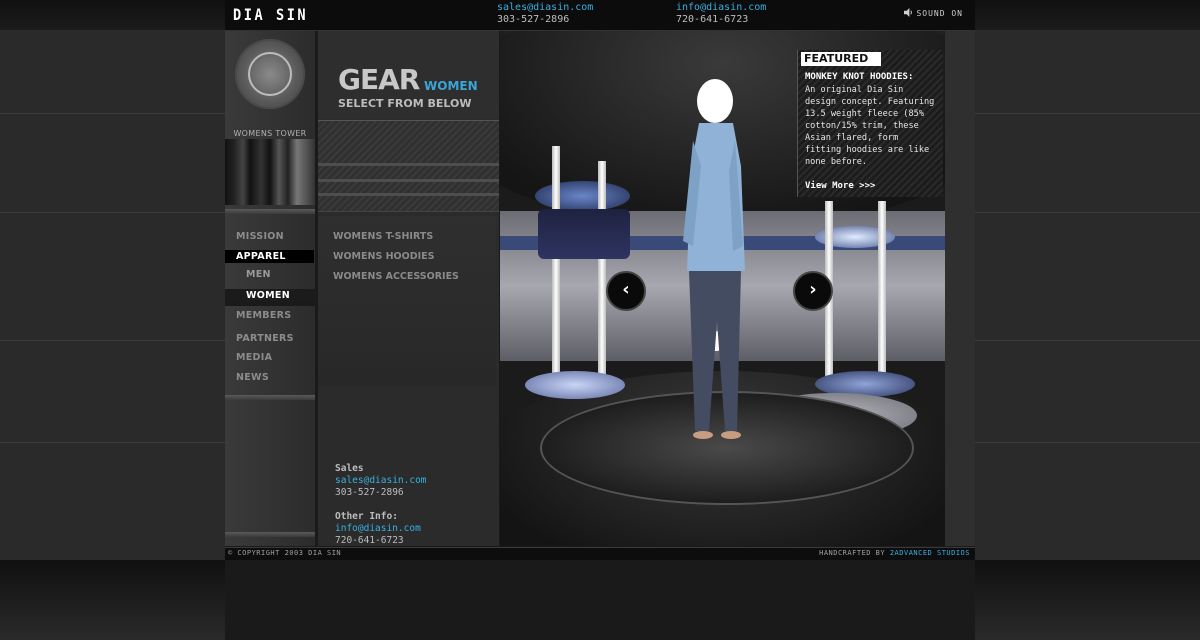 This screenshot has width=1200, height=640. What do you see at coordinates (366, 516) in the screenshot?
I see `other-info-heading: Other Info:` at bounding box center [366, 516].